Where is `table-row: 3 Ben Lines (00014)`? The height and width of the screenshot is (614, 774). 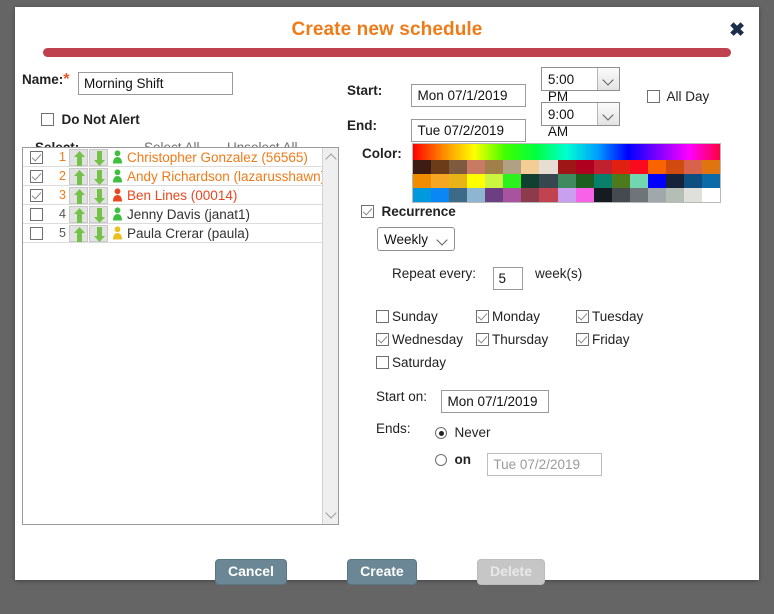
table-row: 3 Ben Lines (00014) is located at coordinates (172, 195).